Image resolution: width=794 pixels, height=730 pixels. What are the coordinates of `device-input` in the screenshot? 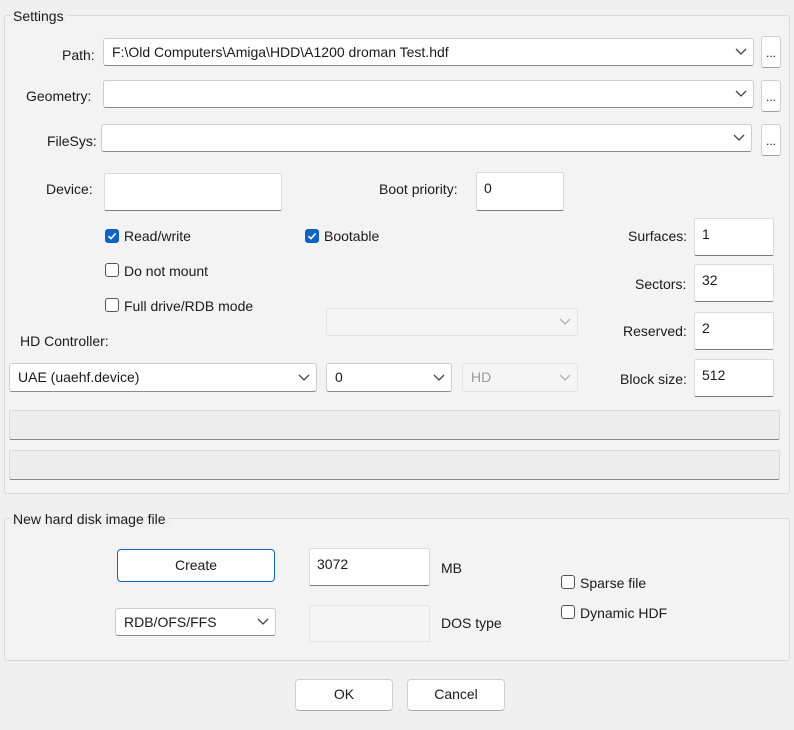 It's located at (193, 192).